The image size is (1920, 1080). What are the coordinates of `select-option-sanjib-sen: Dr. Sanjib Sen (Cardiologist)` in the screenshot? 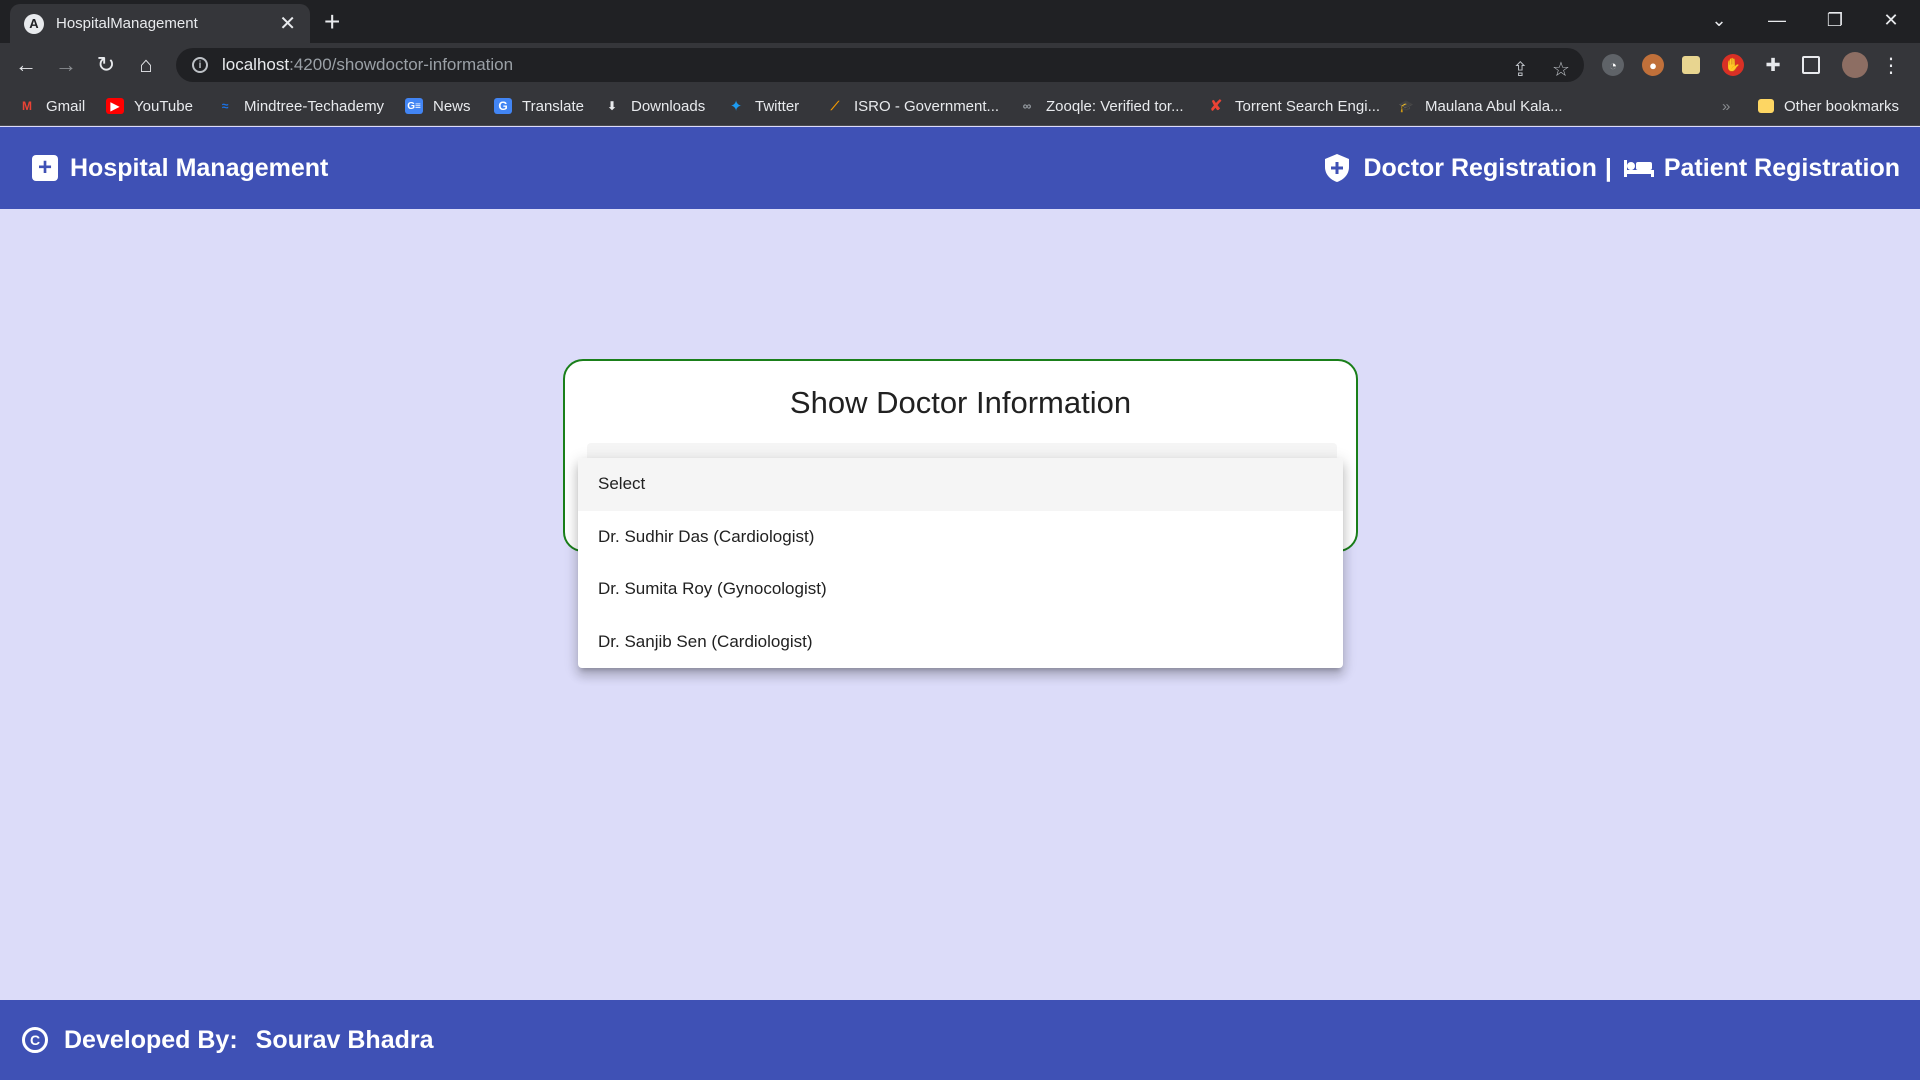 It's located at (960, 642).